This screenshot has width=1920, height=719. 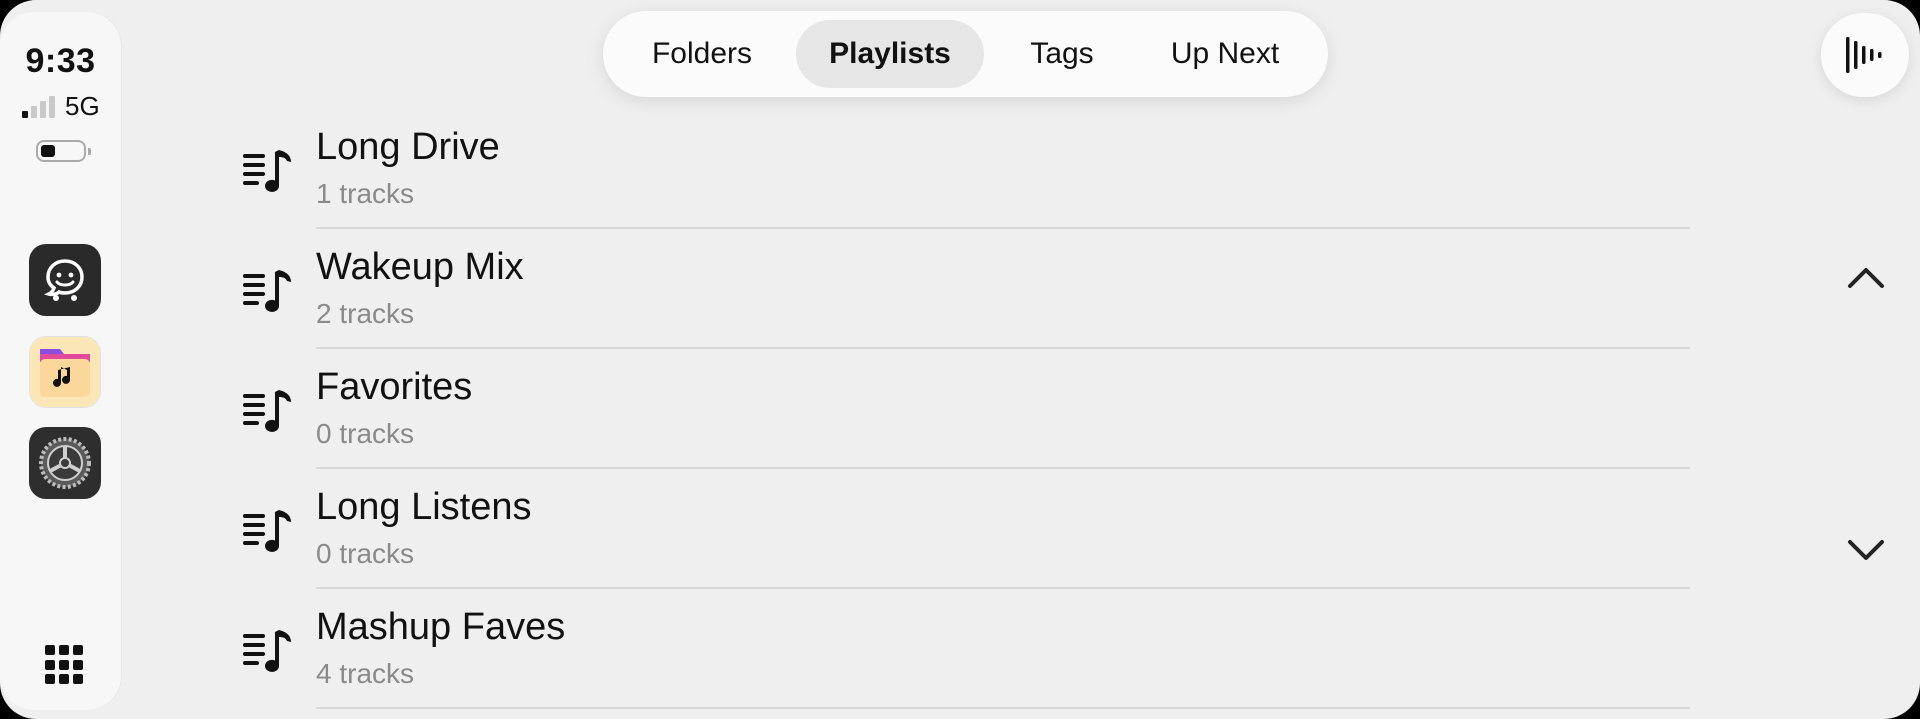 I want to click on now-playing-waveform-icon, so click(x=1864, y=55).